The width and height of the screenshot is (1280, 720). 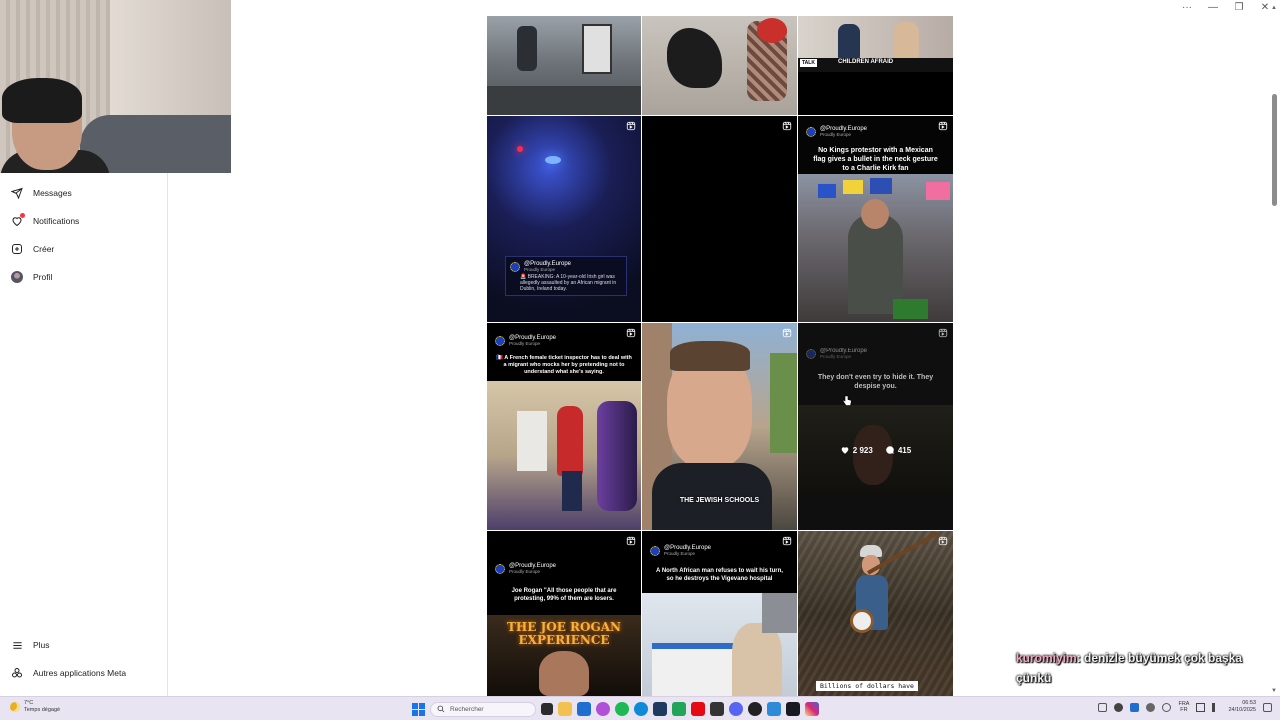 I want to click on file-explorer-icon, so click(x=565, y=709).